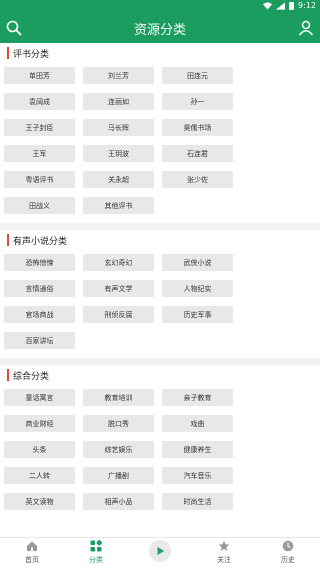 The width and height of the screenshot is (320, 568). Describe the element at coordinates (39, 423) in the screenshot. I see `category-chip: 商业财经` at that location.